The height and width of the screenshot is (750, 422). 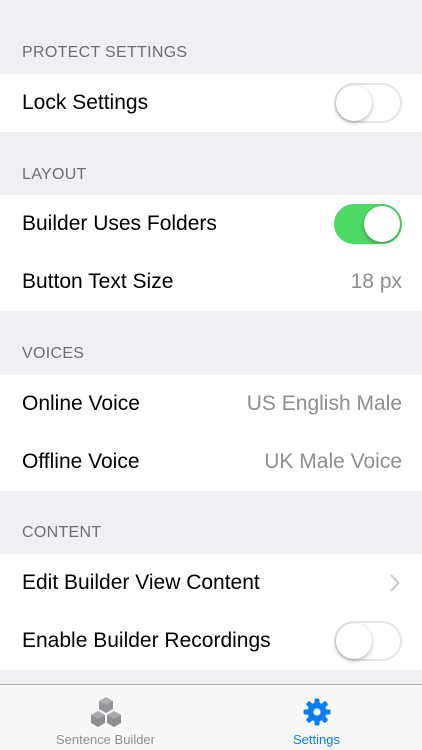 What do you see at coordinates (105, 739) in the screenshot?
I see `tab-label-sentence-builder: Sentence Builder` at bounding box center [105, 739].